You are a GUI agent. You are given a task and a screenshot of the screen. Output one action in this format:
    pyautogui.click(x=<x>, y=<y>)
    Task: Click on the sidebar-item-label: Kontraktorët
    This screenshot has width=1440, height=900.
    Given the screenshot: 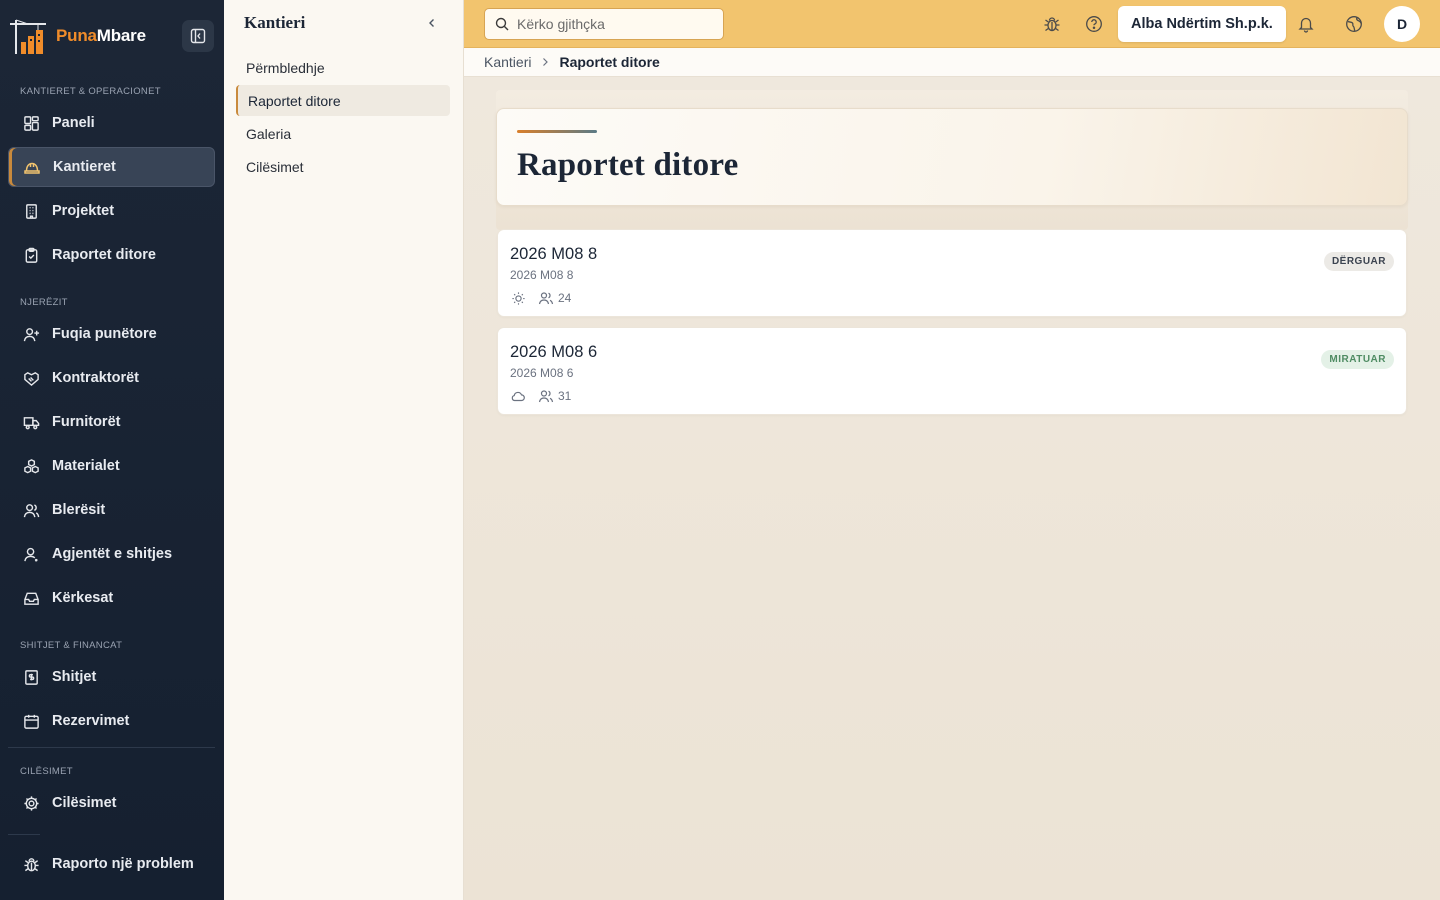 What is the action you would take?
    pyautogui.click(x=96, y=378)
    